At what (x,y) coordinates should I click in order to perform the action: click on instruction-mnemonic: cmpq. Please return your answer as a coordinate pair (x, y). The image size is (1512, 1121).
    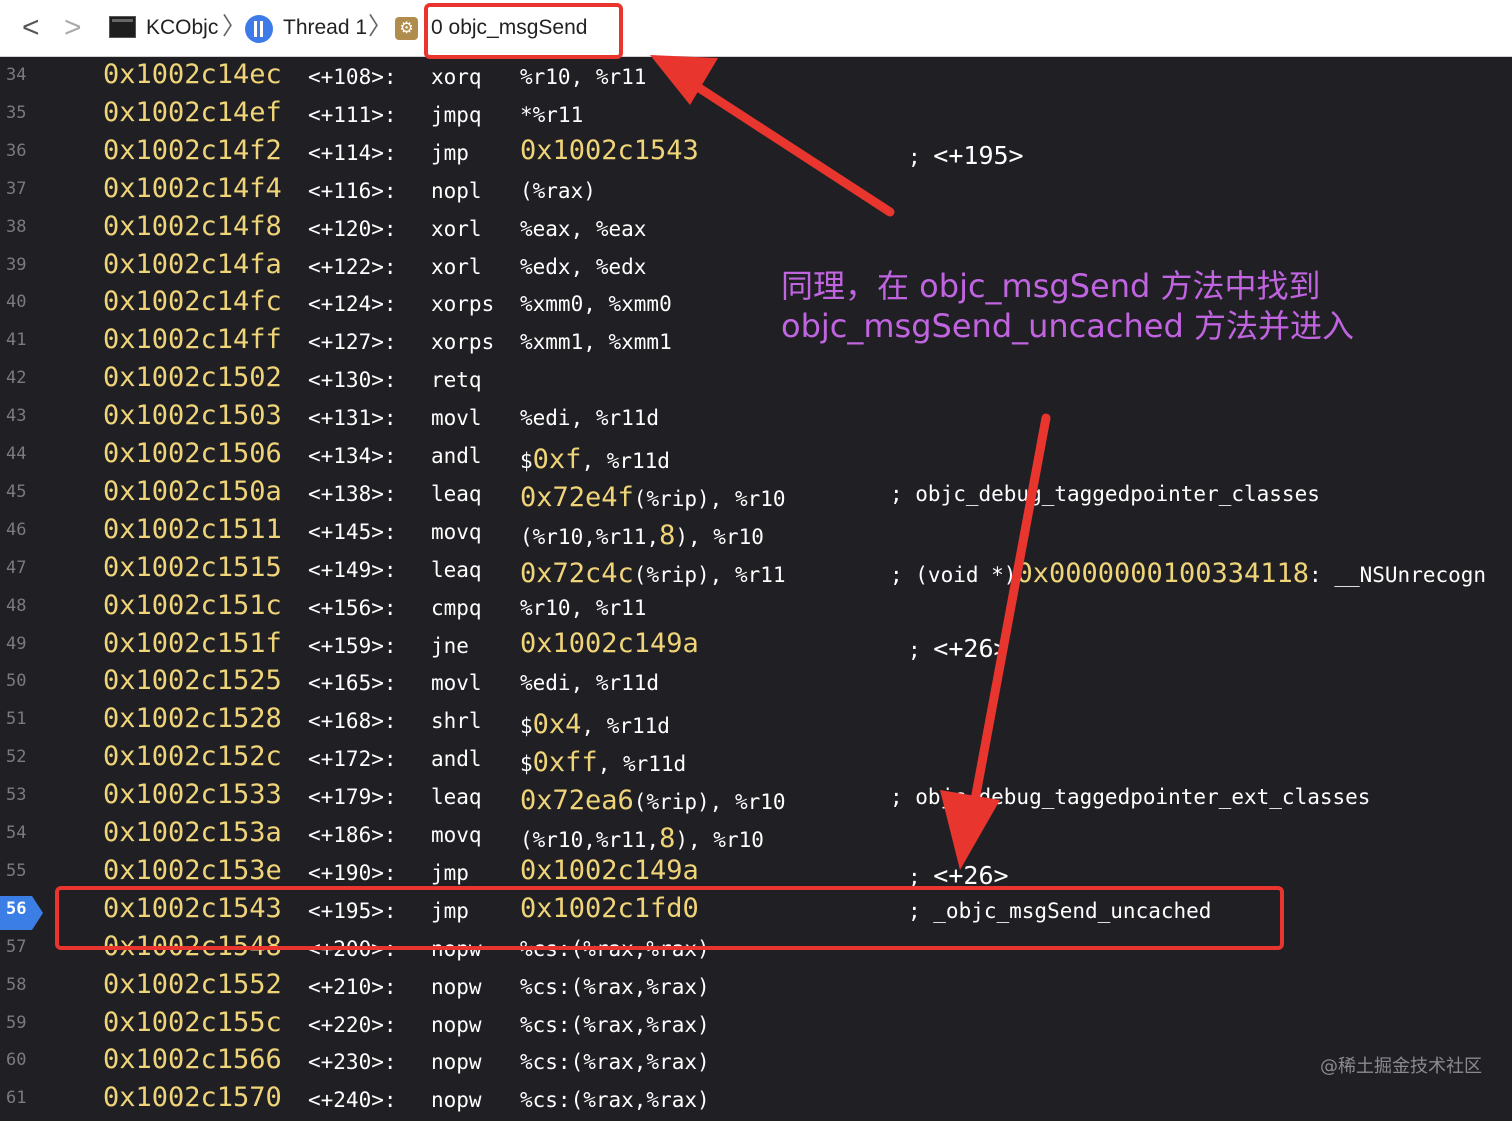
    Looking at the image, I should click on (456, 608).